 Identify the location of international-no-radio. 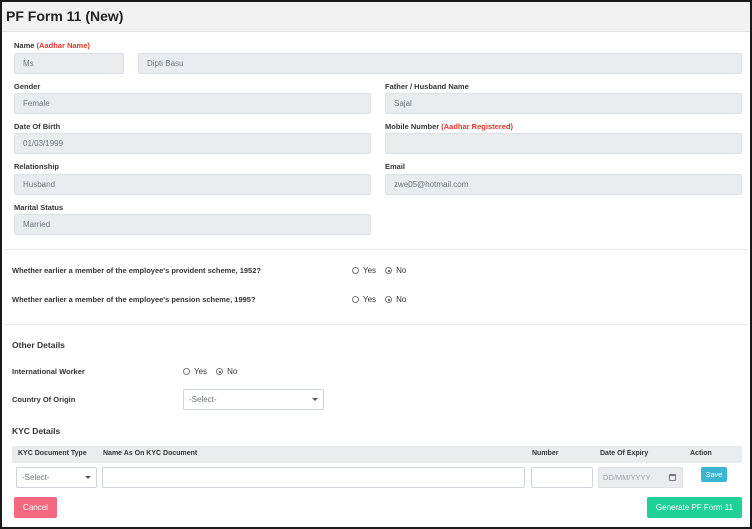
(220, 371).